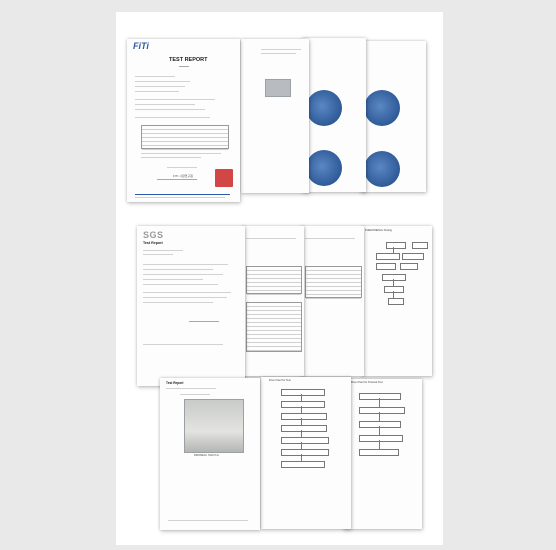 This screenshot has width=556, height=550. I want to click on photo-caption: BIRDBEAK SWATCH, so click(206, 455).